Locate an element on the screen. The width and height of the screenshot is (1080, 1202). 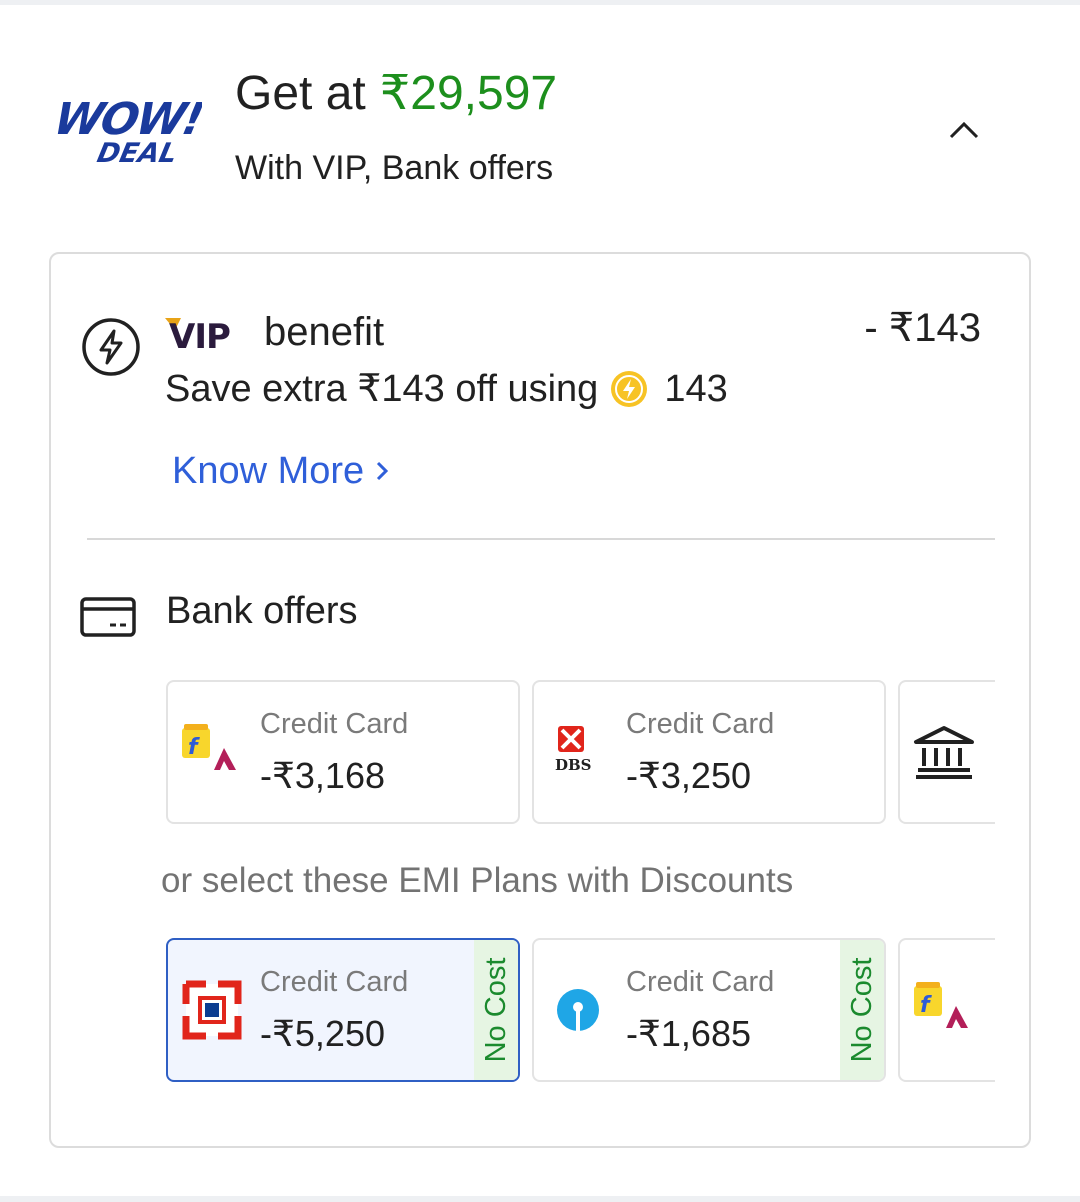
collapse-button is located at coordinates (964, 130).